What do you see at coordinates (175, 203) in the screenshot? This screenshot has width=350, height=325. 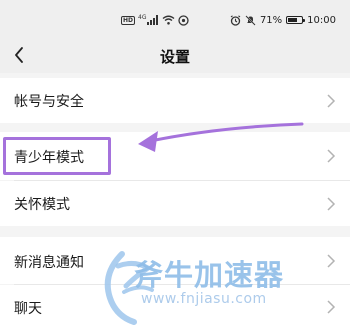 I see `settings-item-care-mode: 关怀模式` at bounding box center [175, 203].